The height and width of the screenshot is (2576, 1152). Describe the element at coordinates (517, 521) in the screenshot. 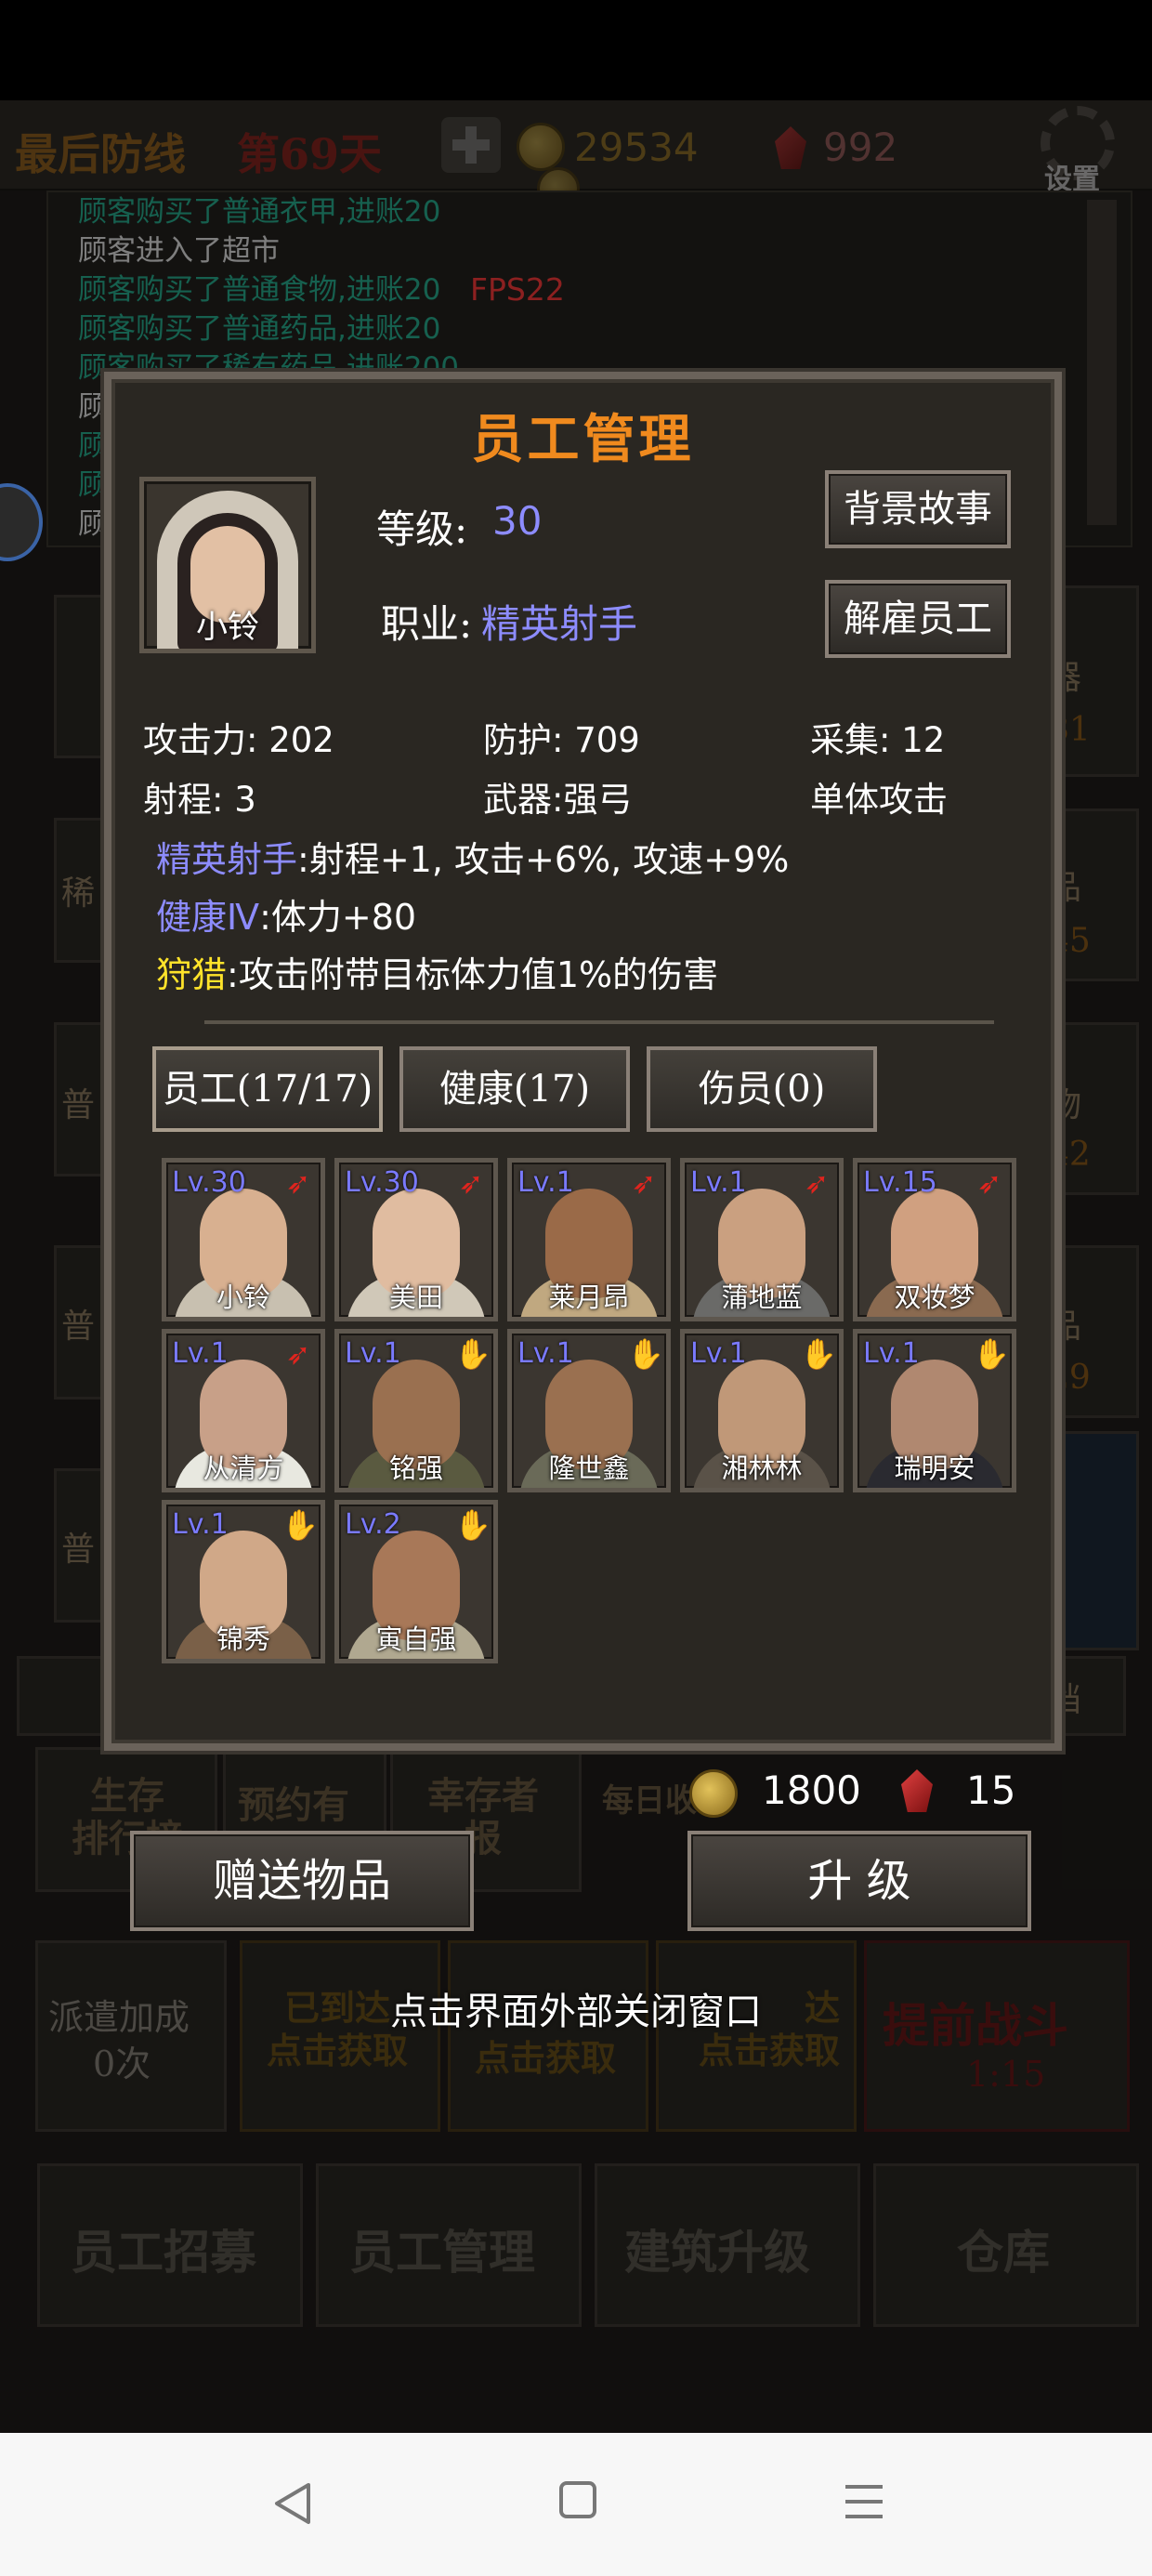

I see `level-value: 30` at that location.